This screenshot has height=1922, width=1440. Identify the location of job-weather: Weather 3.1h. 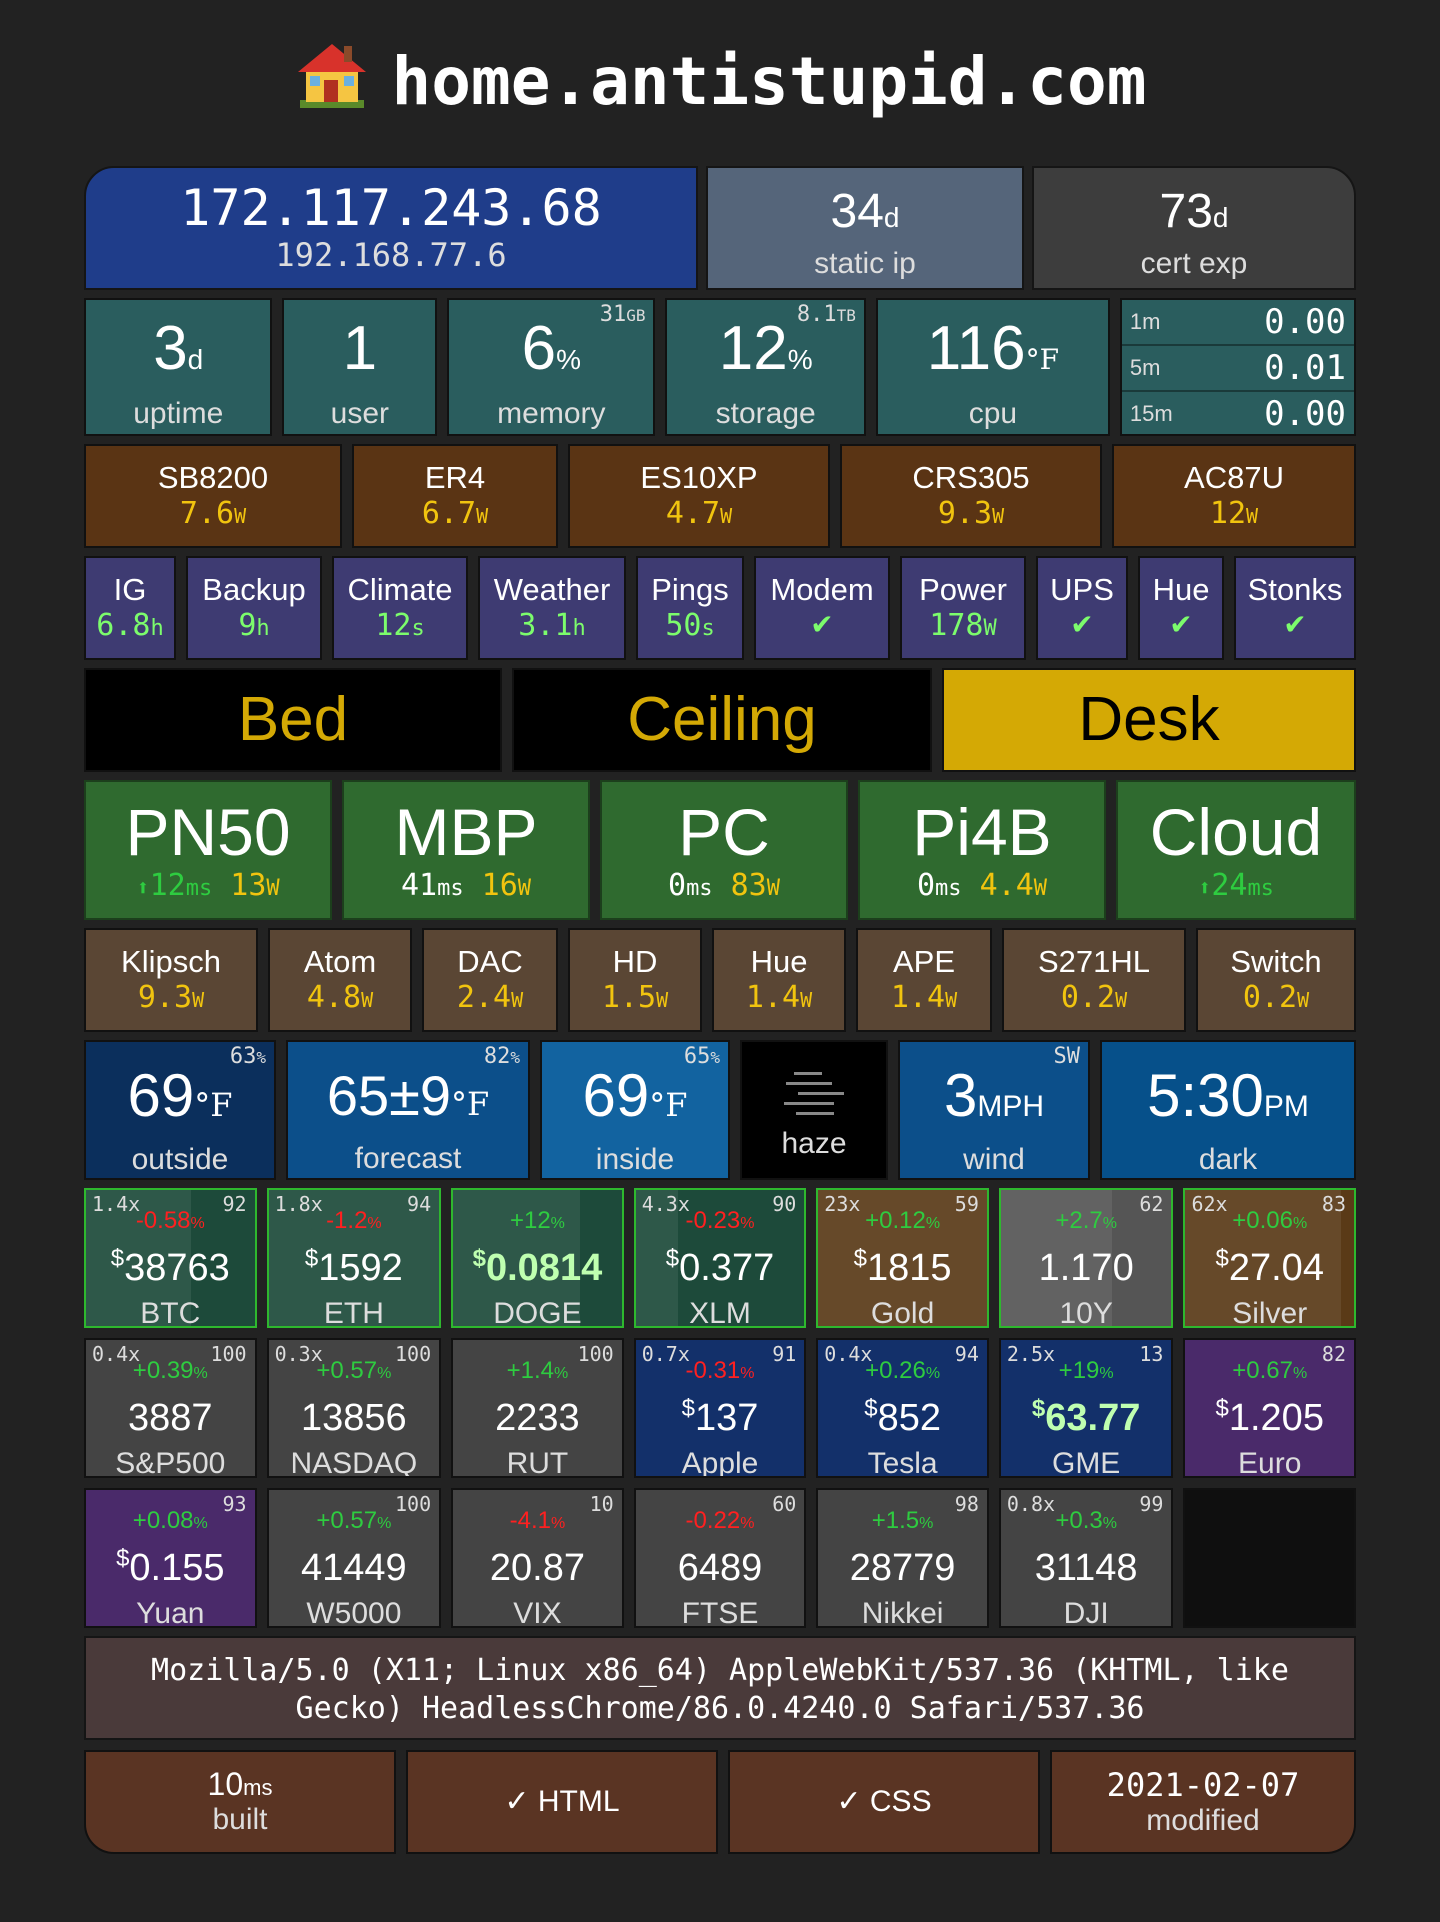
(552, 608).